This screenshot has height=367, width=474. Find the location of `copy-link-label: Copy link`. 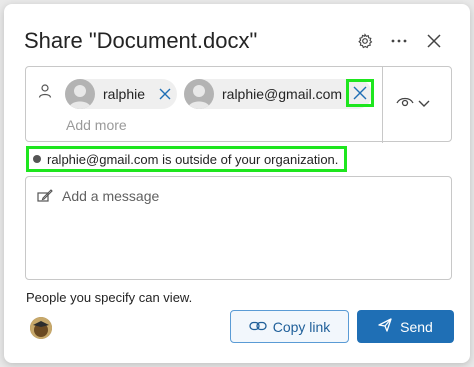

copy-link-label: Copy link is located at coordinates (301, 326).